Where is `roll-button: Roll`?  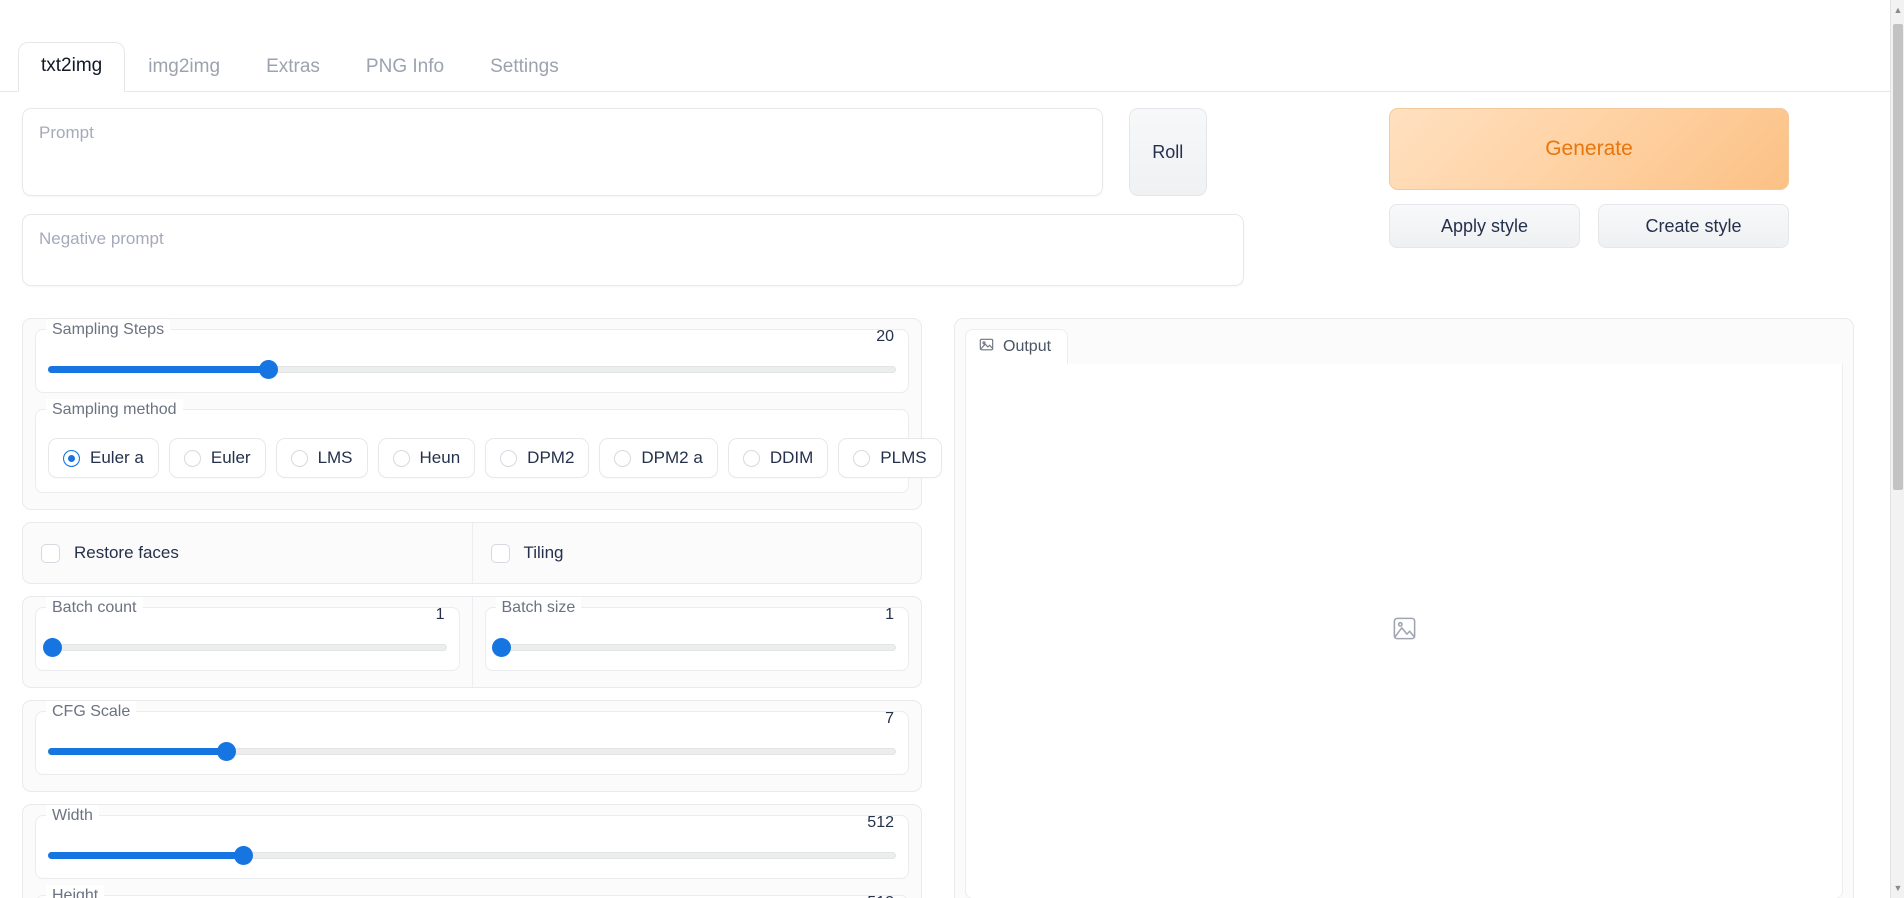
roll-button: Roll is located at coordinates (1167, 152).